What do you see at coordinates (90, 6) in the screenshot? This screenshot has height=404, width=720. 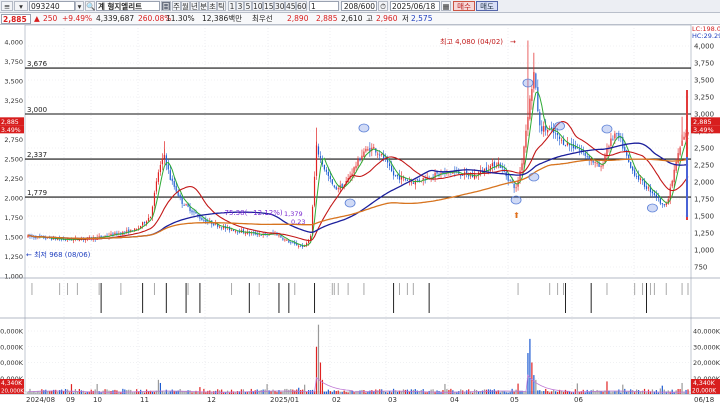 I see `search-icon: 🔍` at bounding box center [90, 6].